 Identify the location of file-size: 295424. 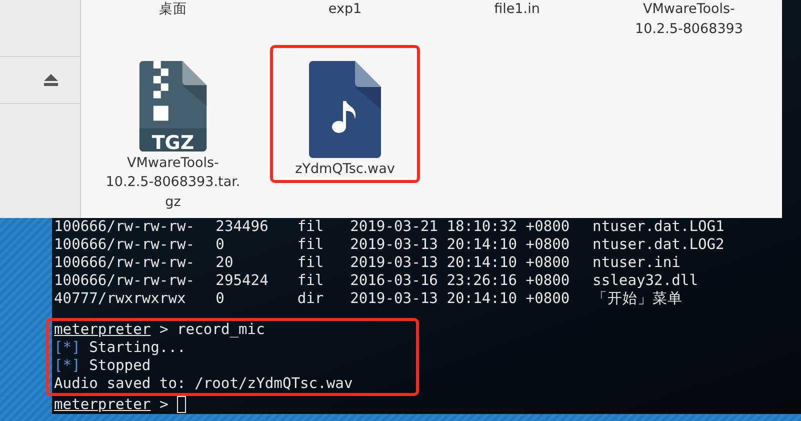
(243, 281).